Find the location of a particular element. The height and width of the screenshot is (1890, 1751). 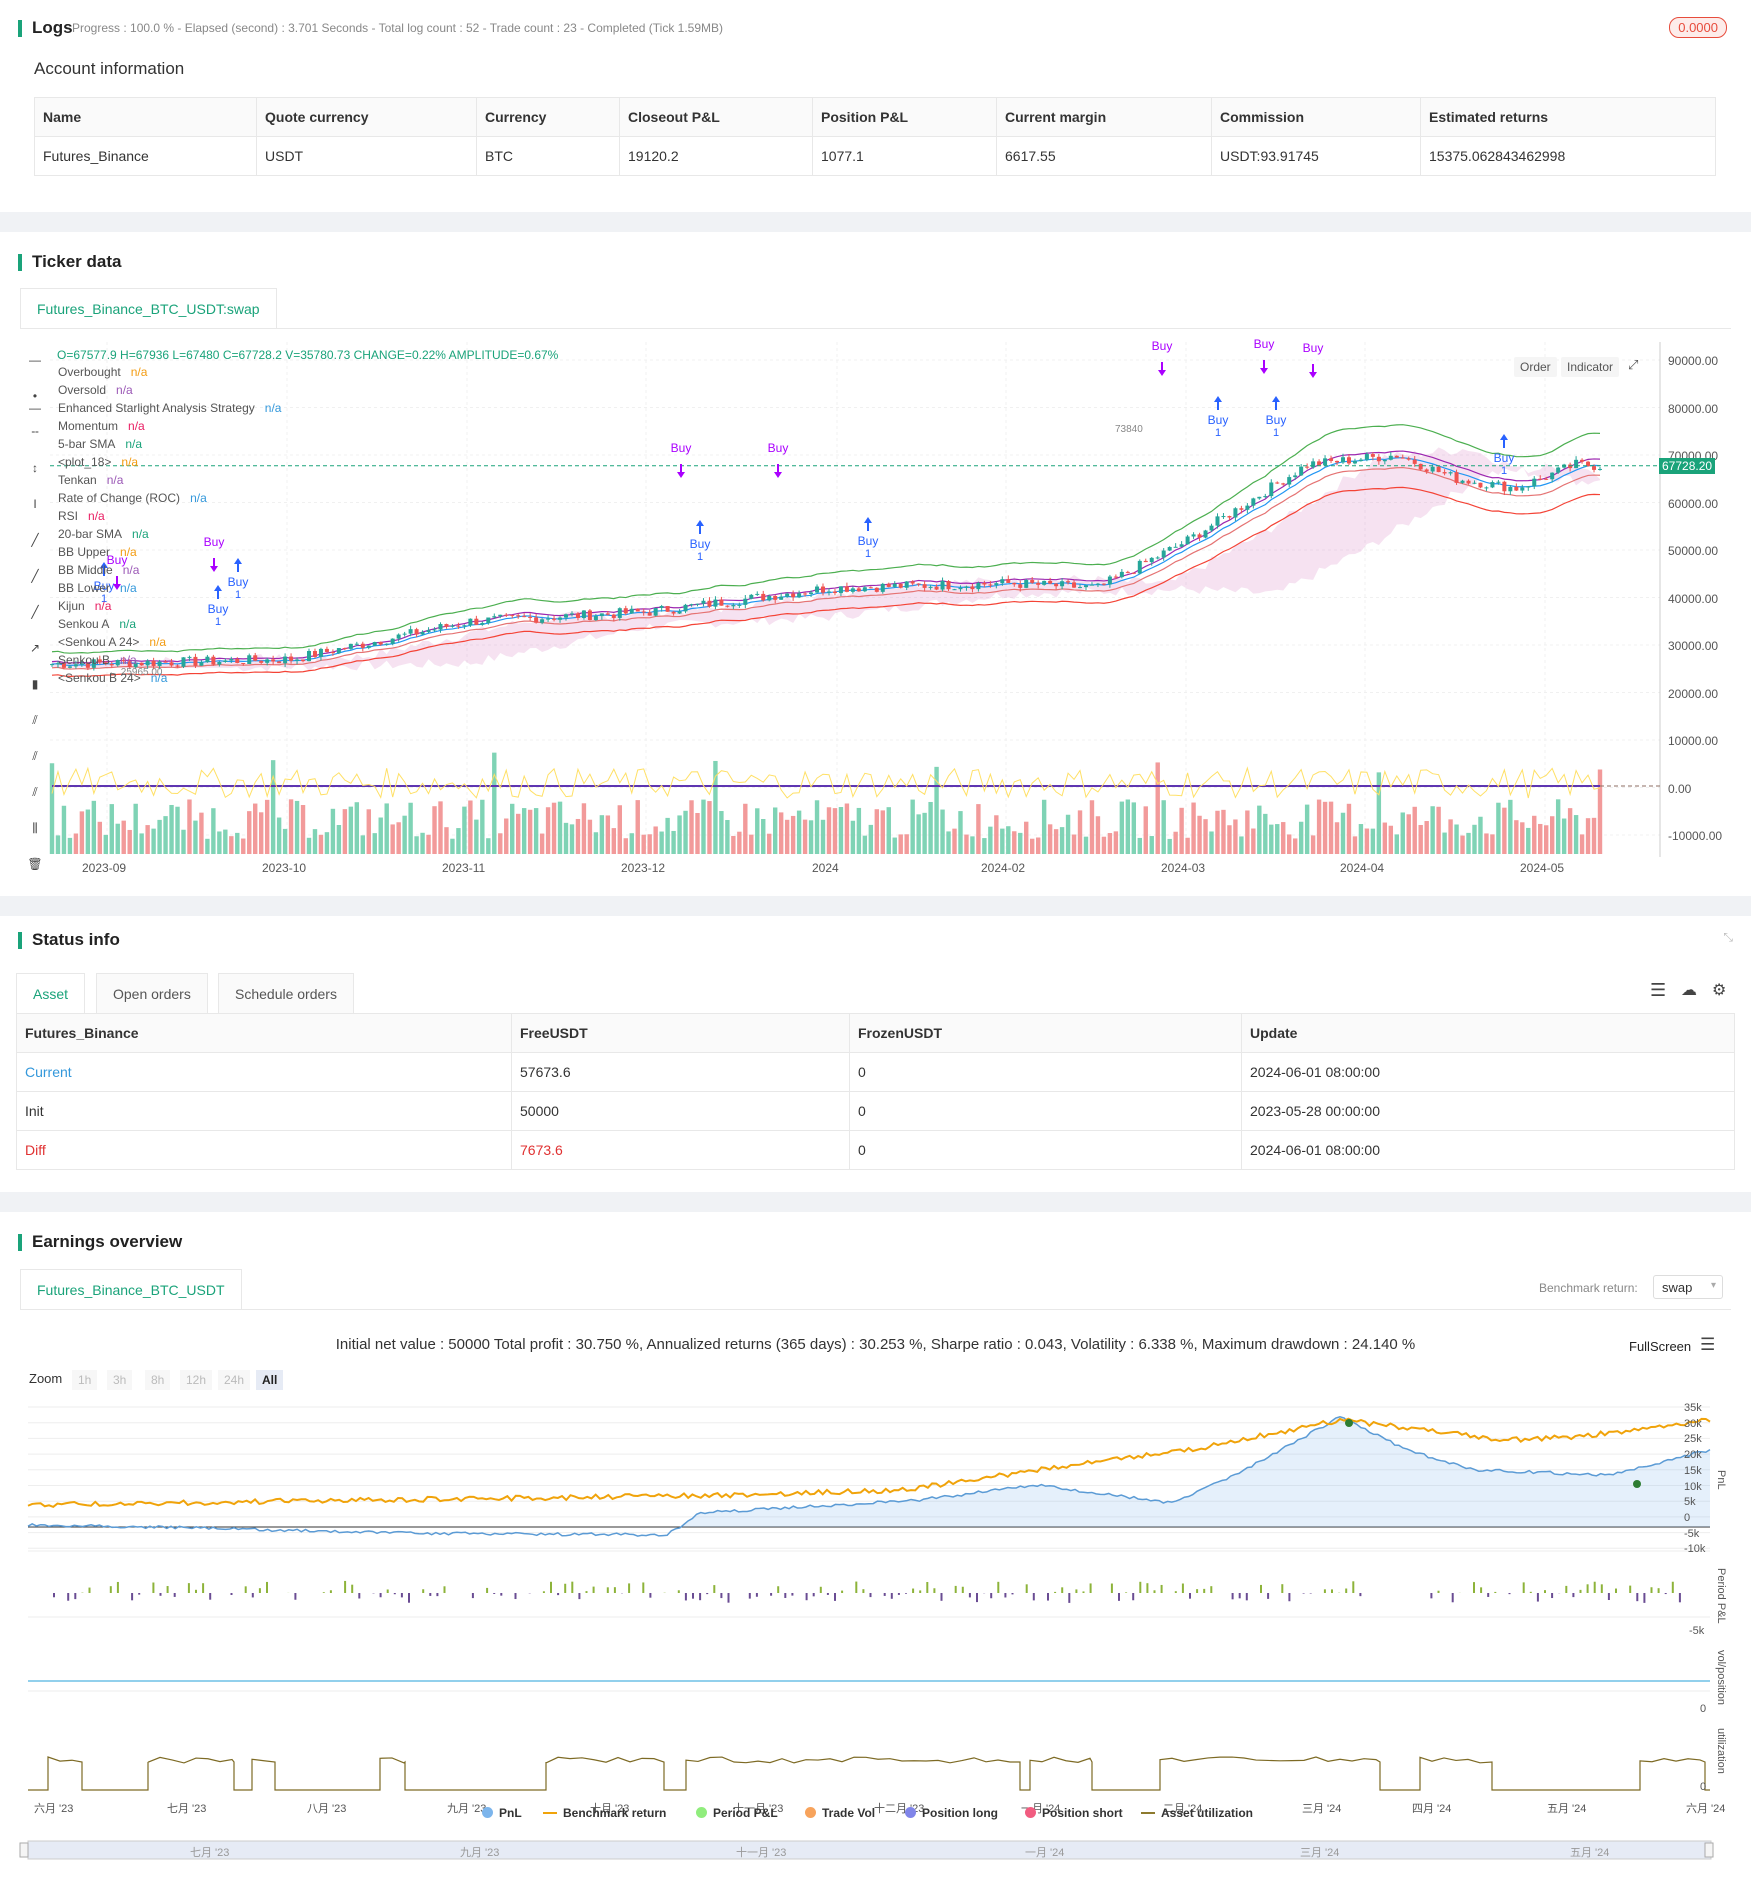

extended-line-icon: ╱ is located at coordinates (35, 612).